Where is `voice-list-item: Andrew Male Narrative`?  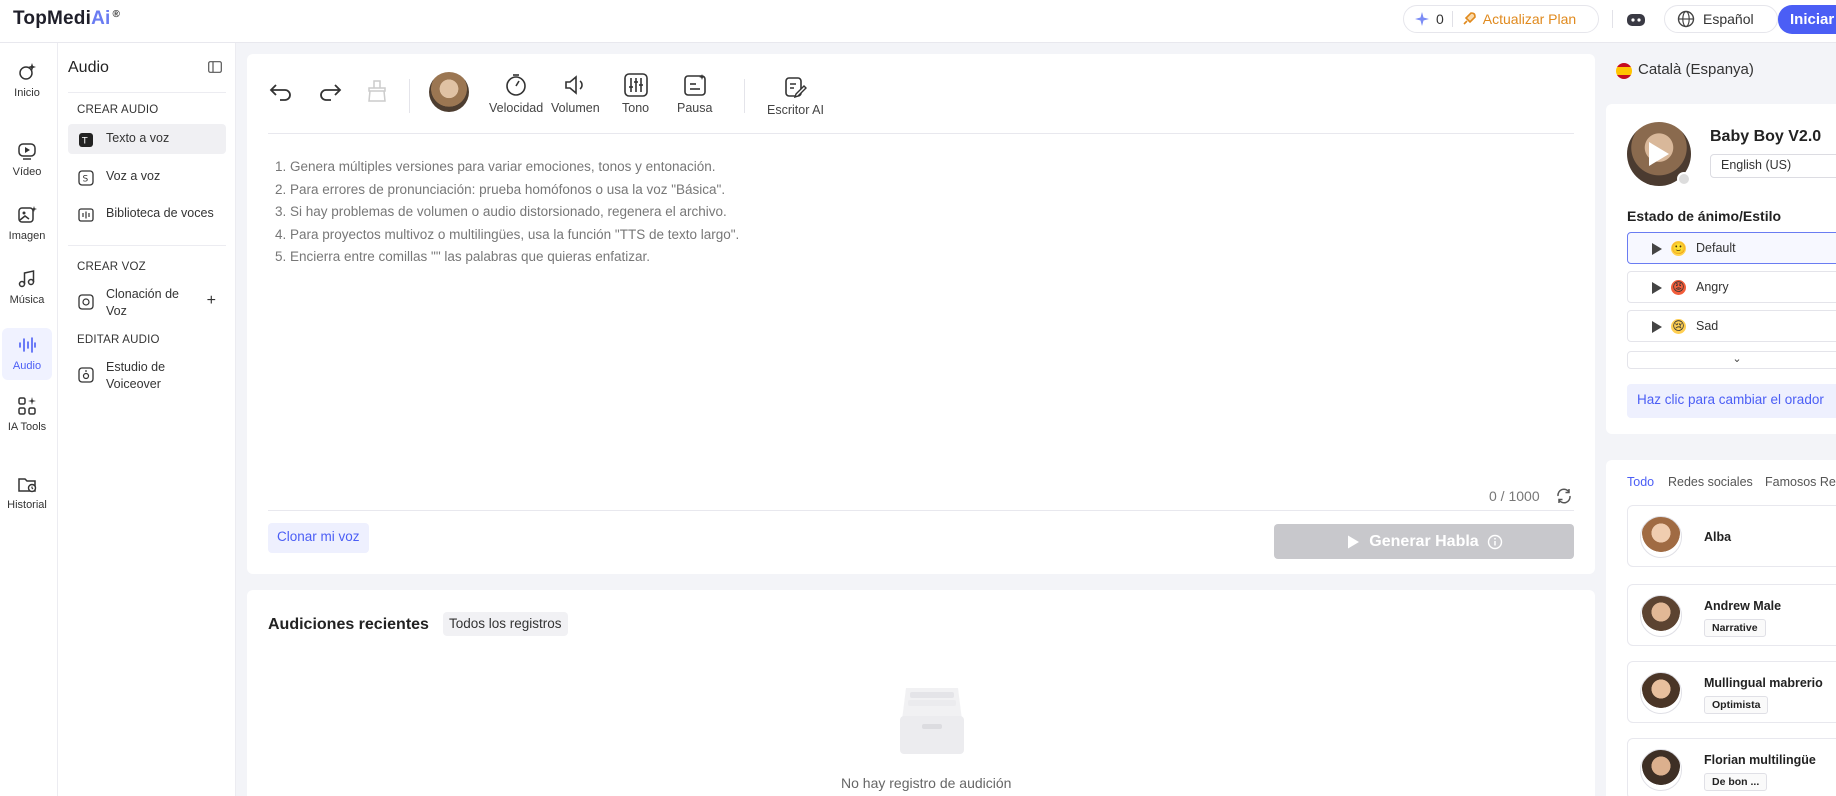
voice-list-item: Andrew Male Narrative is located at coordinates (1731, 615).